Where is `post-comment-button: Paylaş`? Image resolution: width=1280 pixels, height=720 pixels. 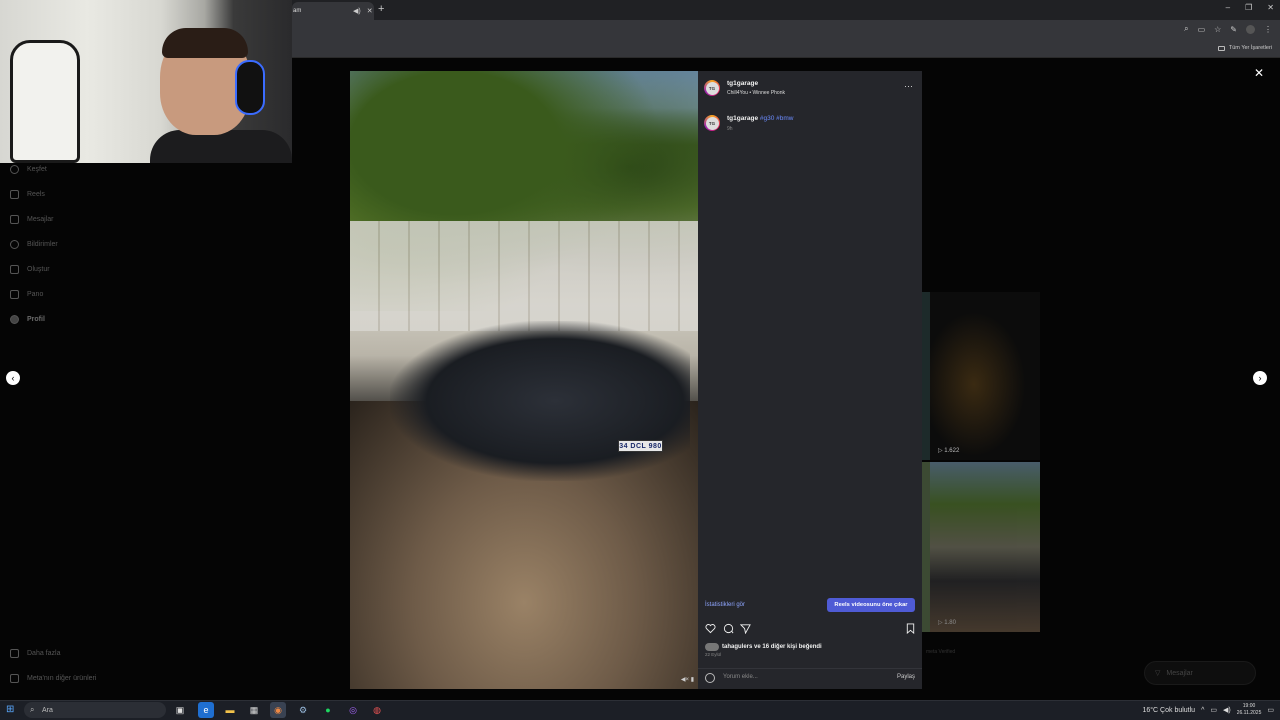
post-comment-button: Paylaş is located at coordinates (906, 677).